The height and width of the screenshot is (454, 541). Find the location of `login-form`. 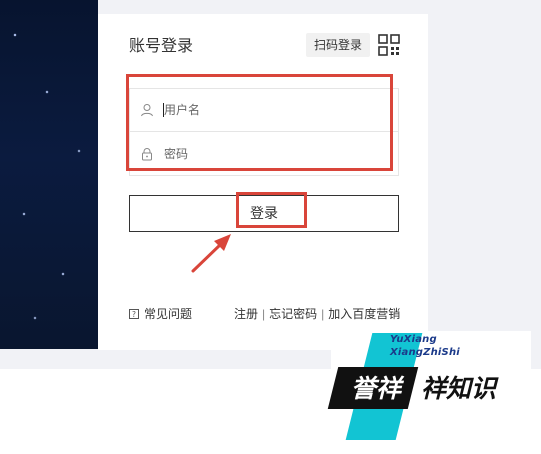

login-form is located at coordinates (264, 132).